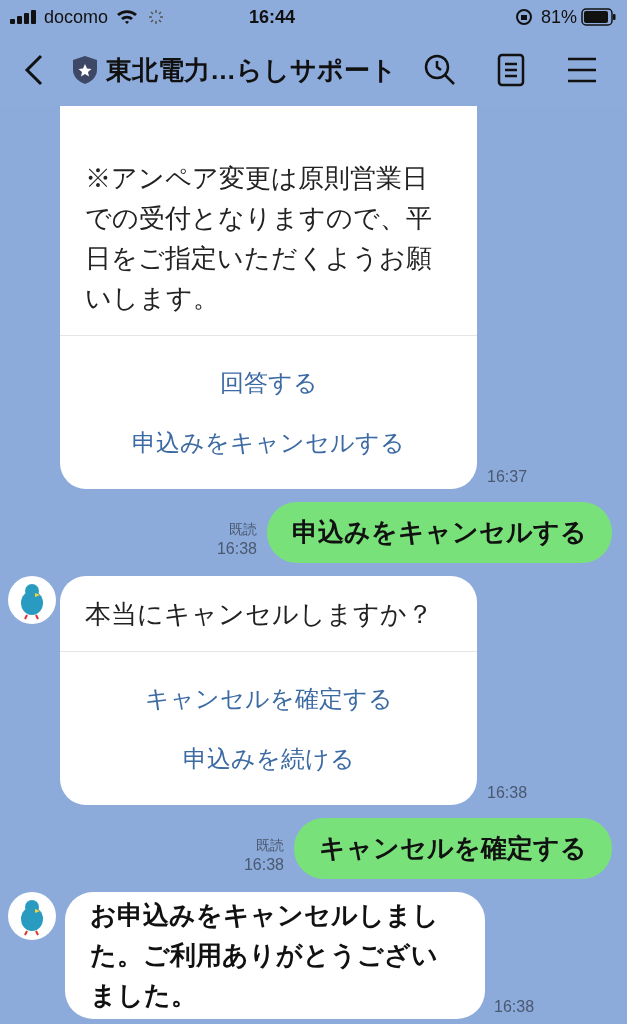  I want to click on time-label: 16:37, so click(507, 477).